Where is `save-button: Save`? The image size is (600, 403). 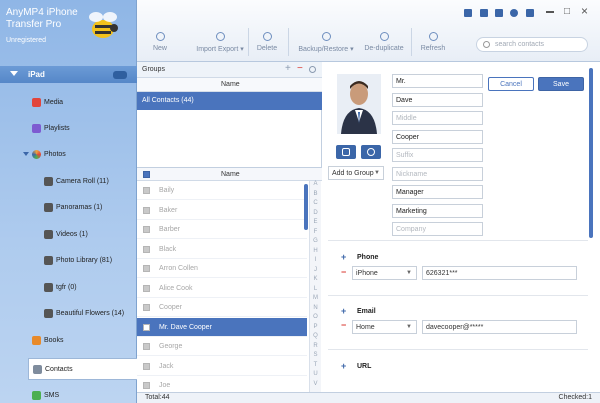 save-button: Save is located at coordinates (561, 84).